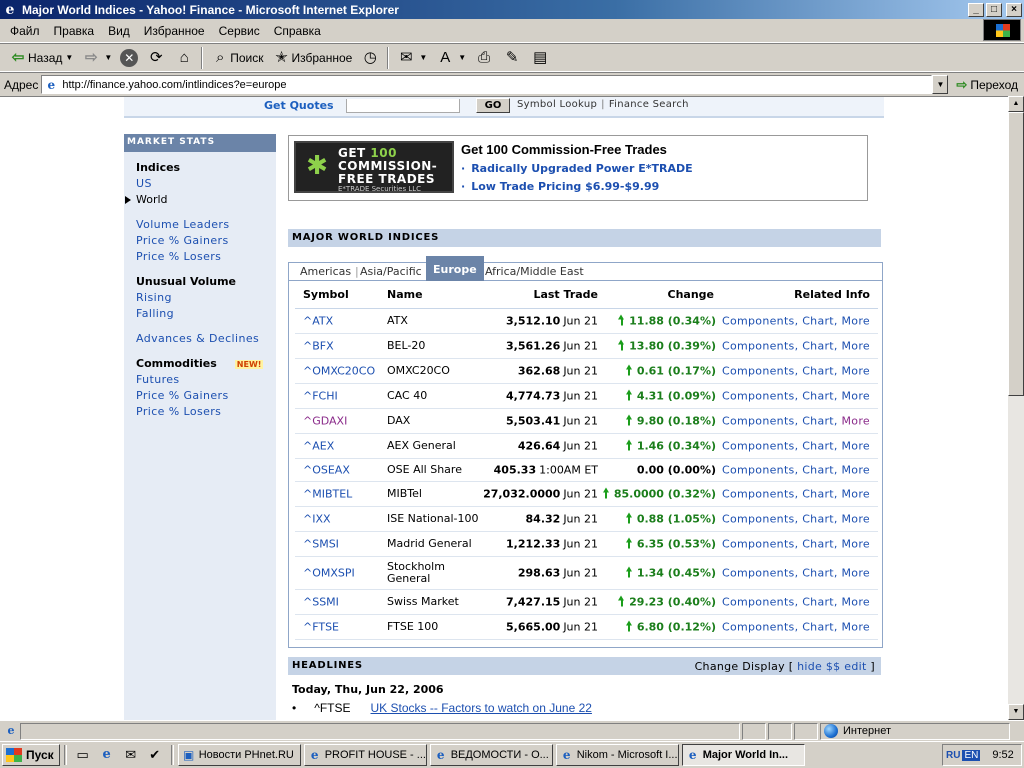  I want to click on go-button: ⇨ Переход, so click(987, 85).